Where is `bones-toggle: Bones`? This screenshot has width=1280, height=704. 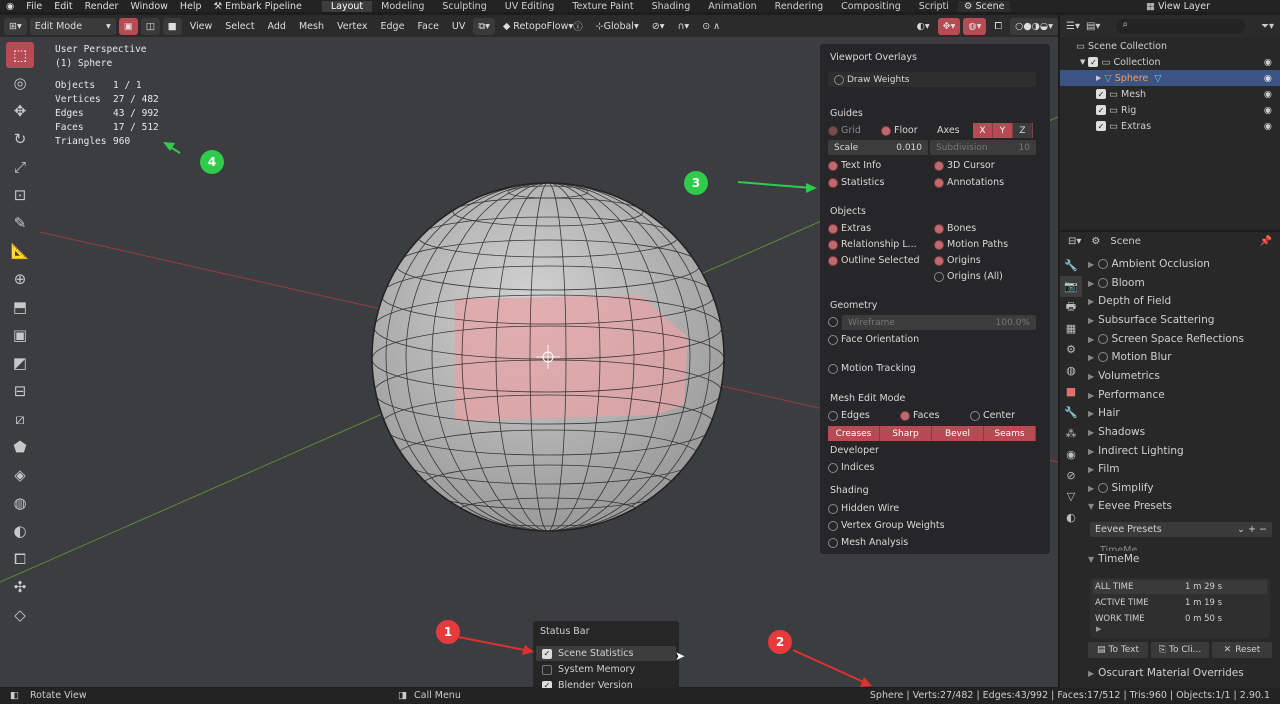 bones-toggle: Bones is located at coordinates (955, 228).